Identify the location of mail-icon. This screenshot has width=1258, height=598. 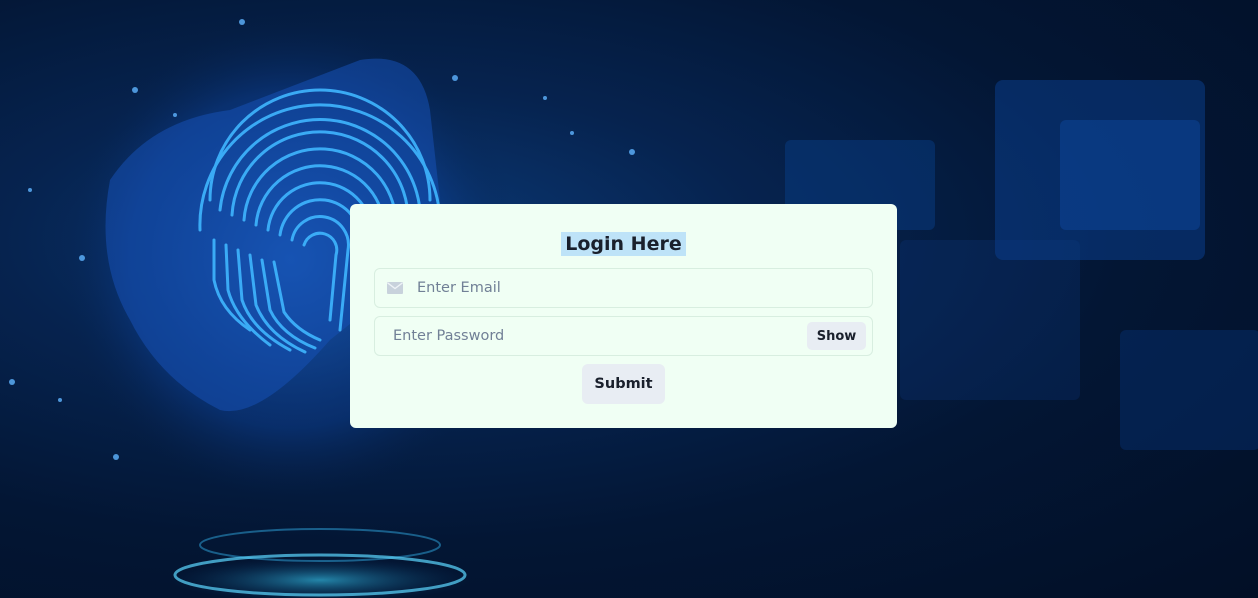
(395, 288).